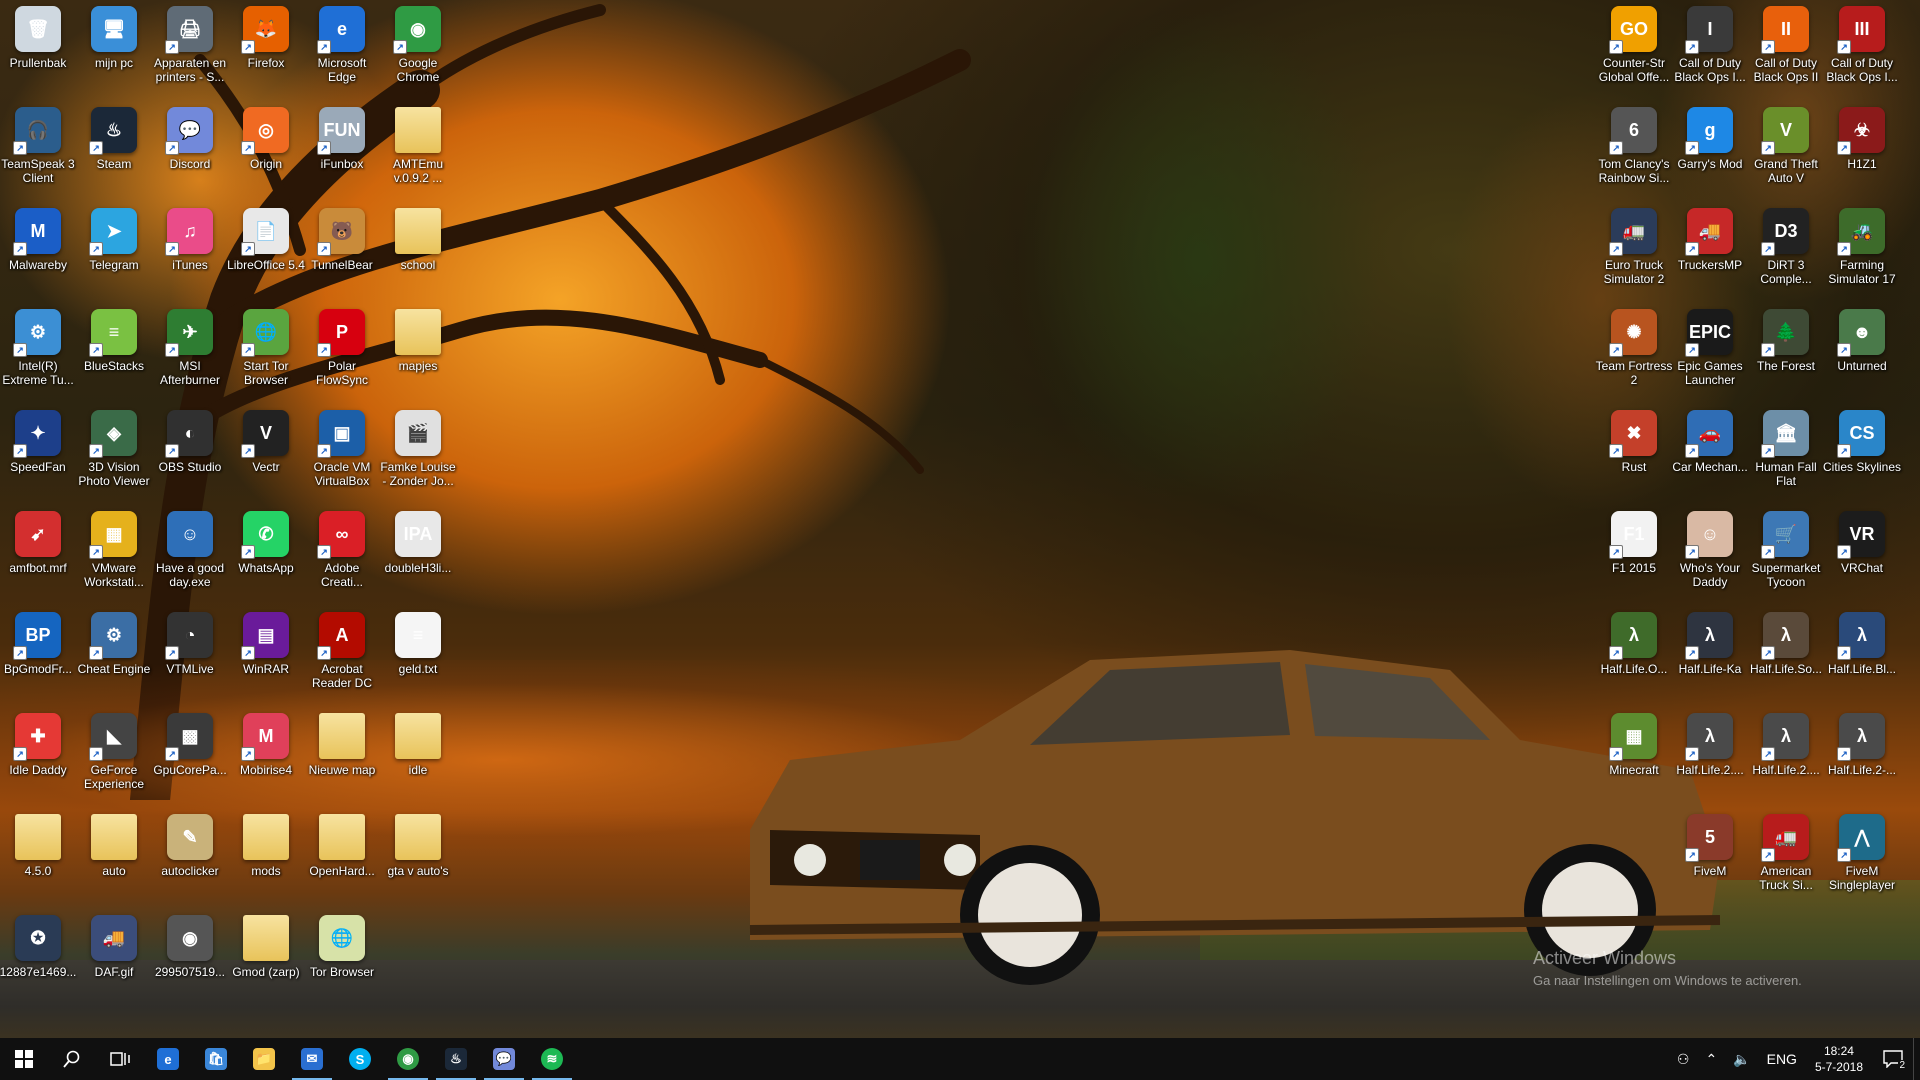  Describe the element at coordinates (418, 857) in the screenshot. I see `desktop-icon: gta v auto's` at that location.